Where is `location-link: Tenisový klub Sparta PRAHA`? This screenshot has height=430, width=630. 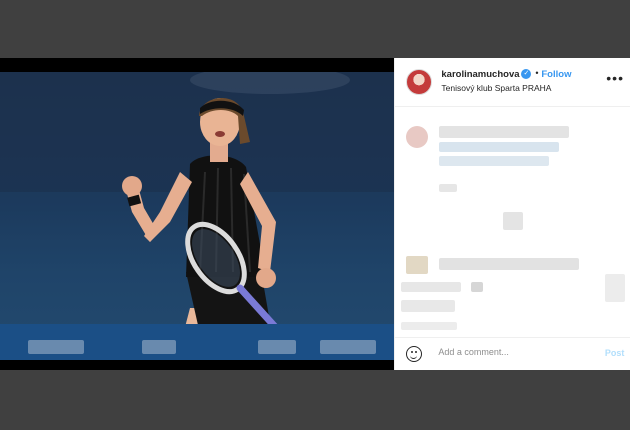
location-link: Tenisový klub Sparta PRAHA is located at coordinates (496, 88).